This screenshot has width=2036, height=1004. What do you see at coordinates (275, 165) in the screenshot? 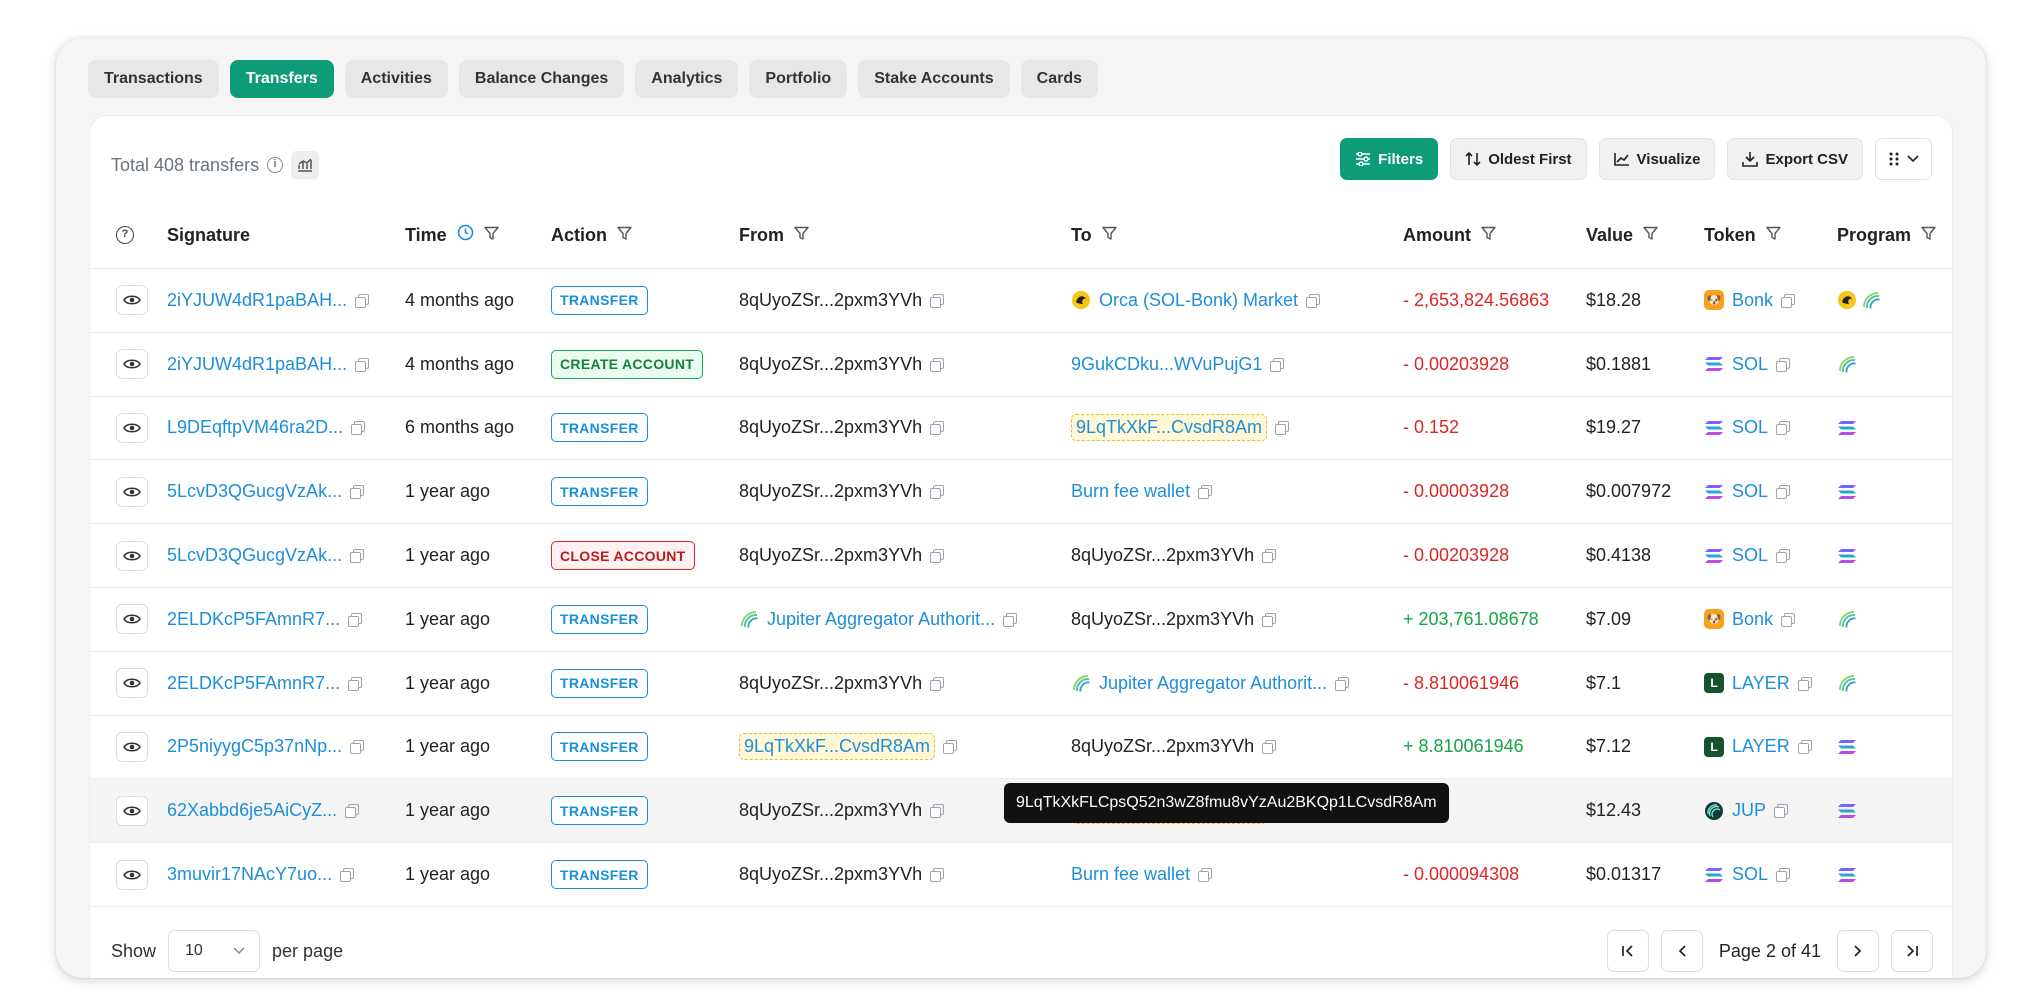
I see `info-icon: i` at bounding box center [275, 165].